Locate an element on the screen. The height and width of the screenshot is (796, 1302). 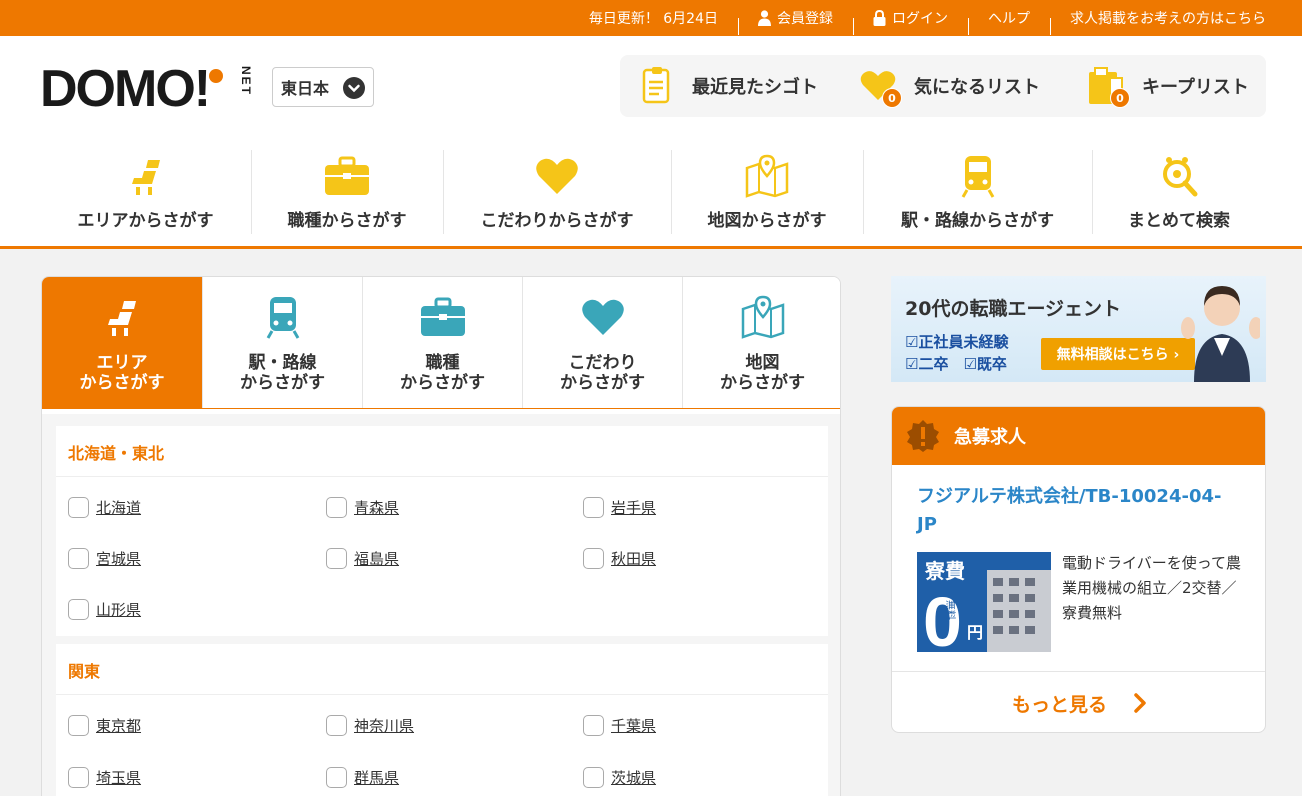
nav-preference-search: こだわりからさがす is located at coordinates (557, 191).